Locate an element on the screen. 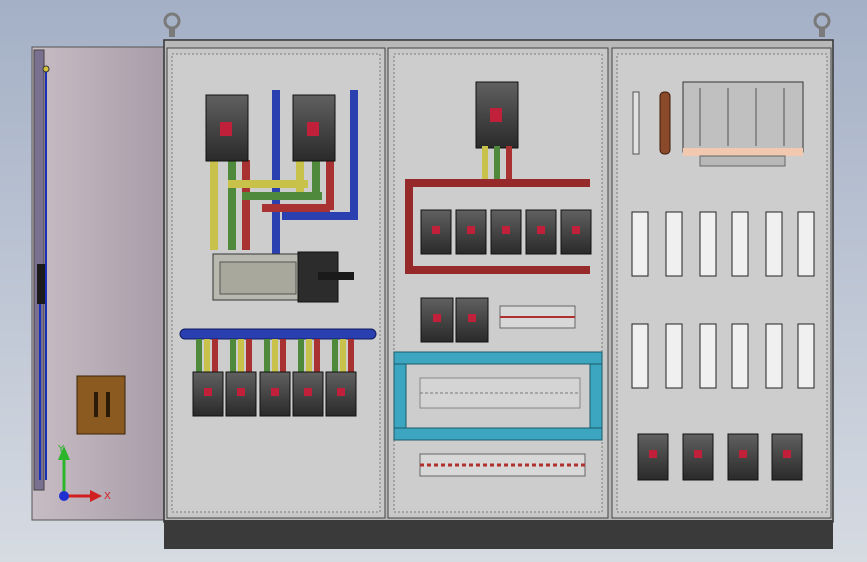 The width and height of the screenshot is (867, 562). breaker-row-left-bottom is located at coordinates (274, 394).